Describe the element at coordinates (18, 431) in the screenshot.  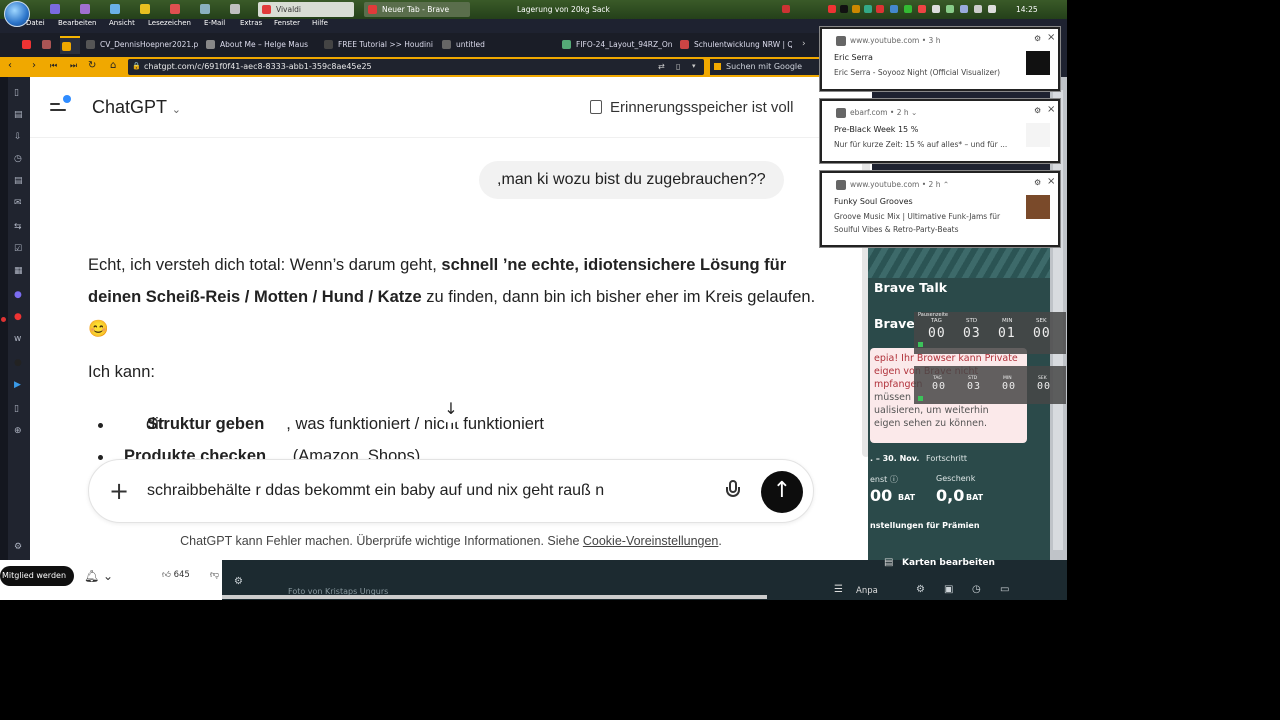
I see `add-panel-icon: ⊕` at that location.